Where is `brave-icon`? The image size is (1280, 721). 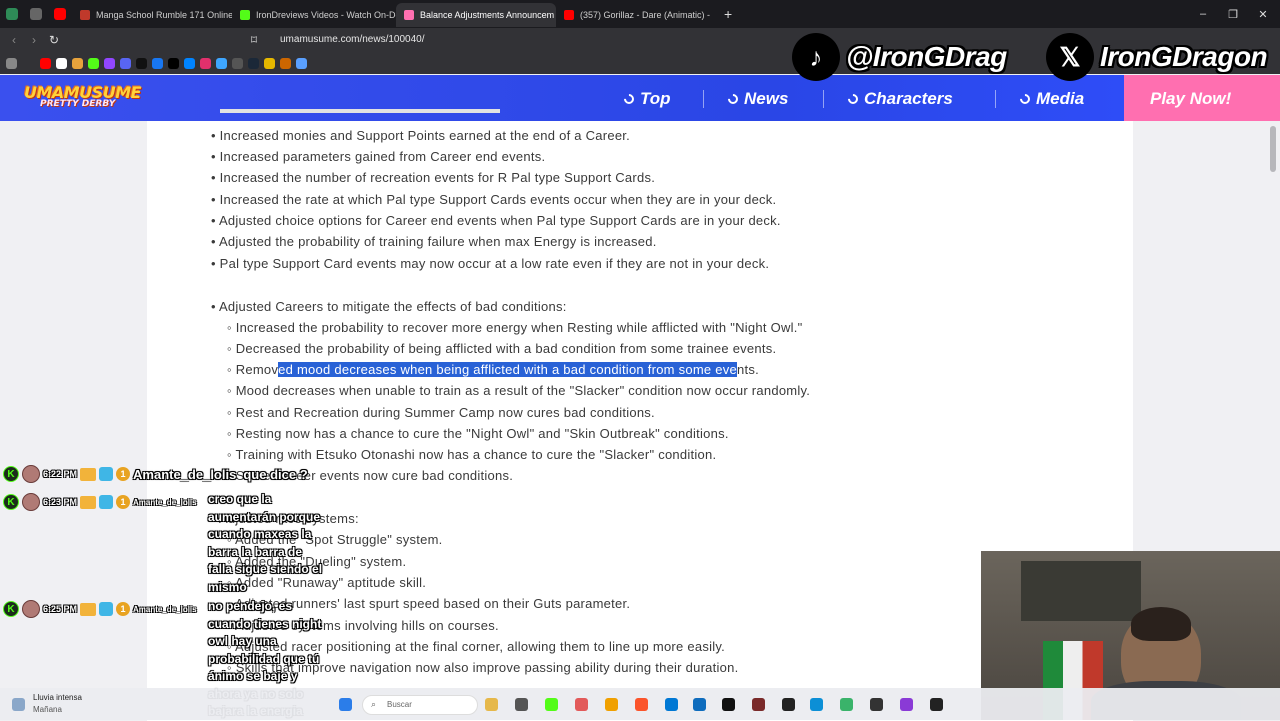
brave-icon is located at coordinates (641, 704).